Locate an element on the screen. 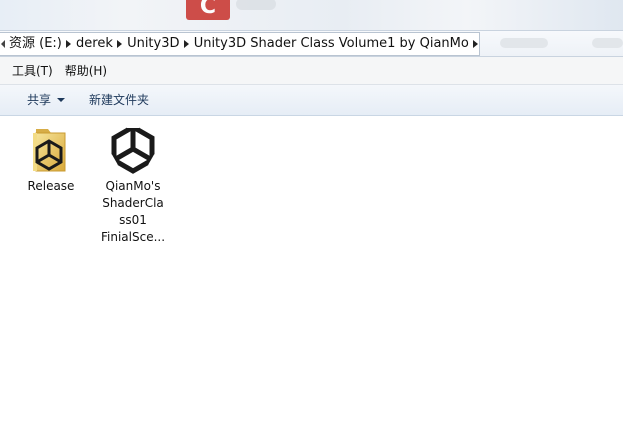  breadcrumb-item-unity3d: Unity3D is located at coordinates (153, 44).